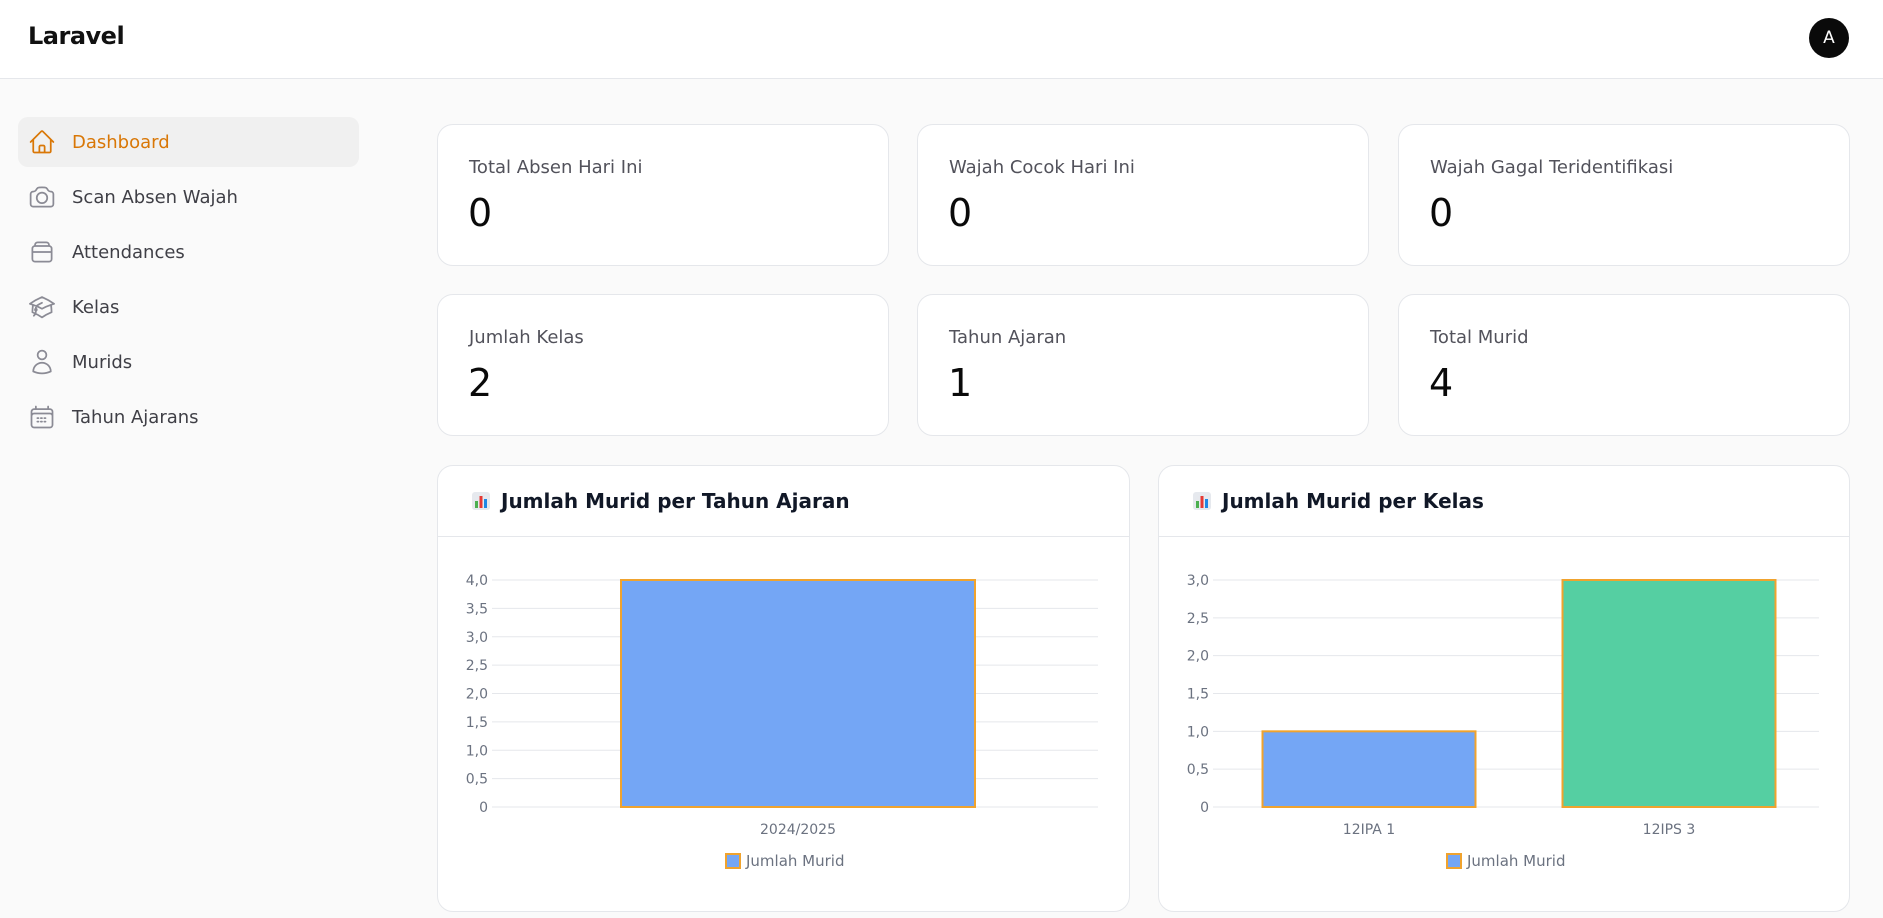 Image resolution: width=1883 pixels, height=918 pixels. I want to click on stat-card-total-absen: Total Absen Hari Ini 0, so click(663, 195).